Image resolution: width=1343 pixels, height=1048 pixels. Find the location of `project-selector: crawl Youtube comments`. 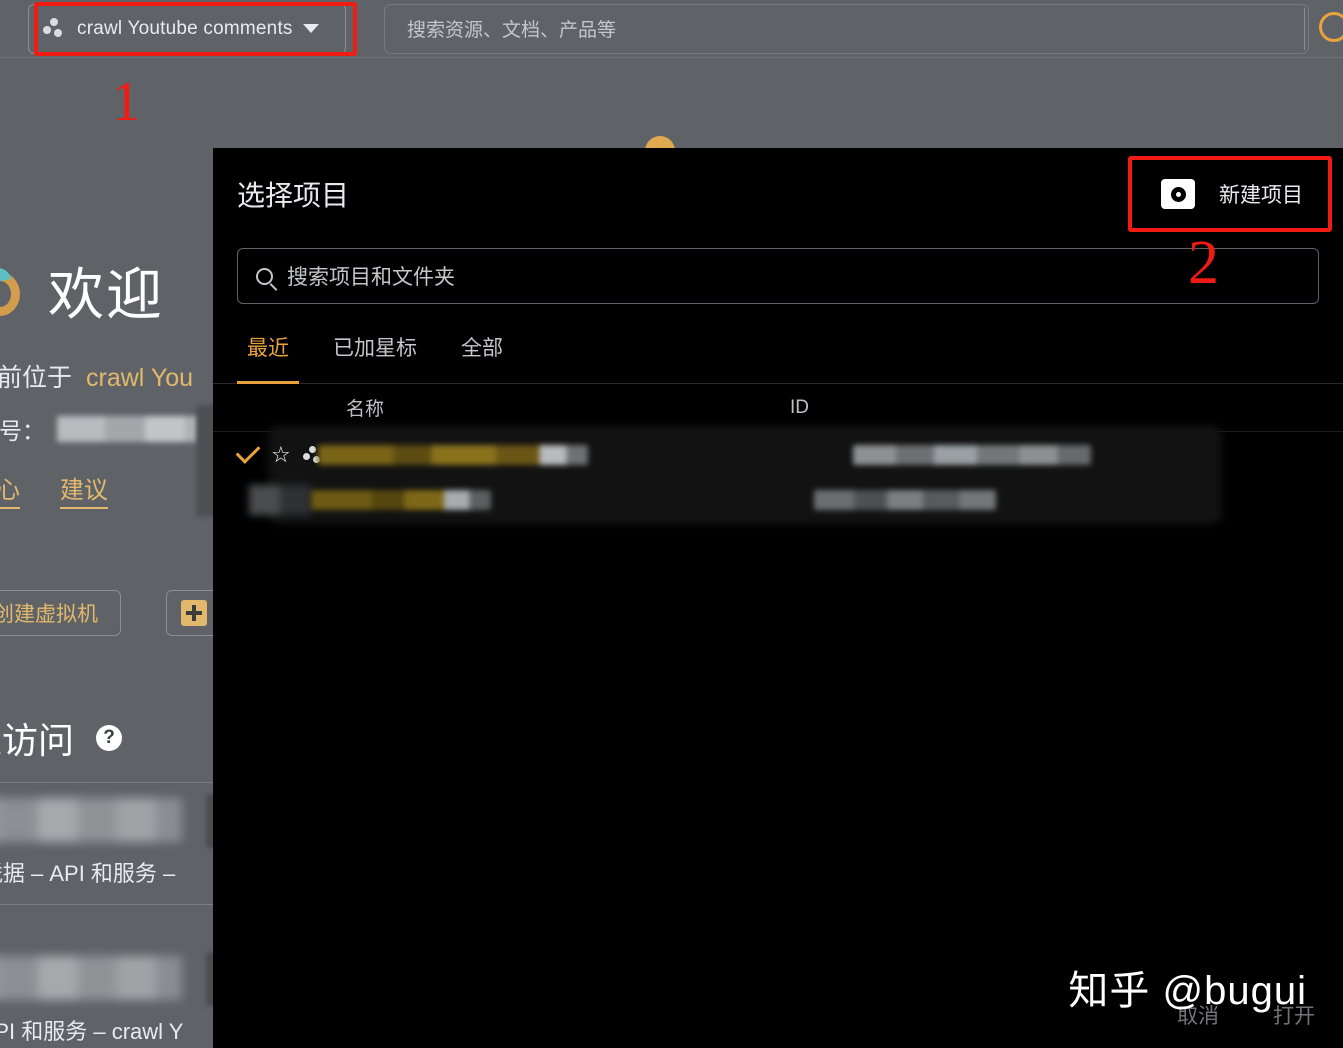

project-selector: crawl Youtube comments is located at coordinates (187, 28).